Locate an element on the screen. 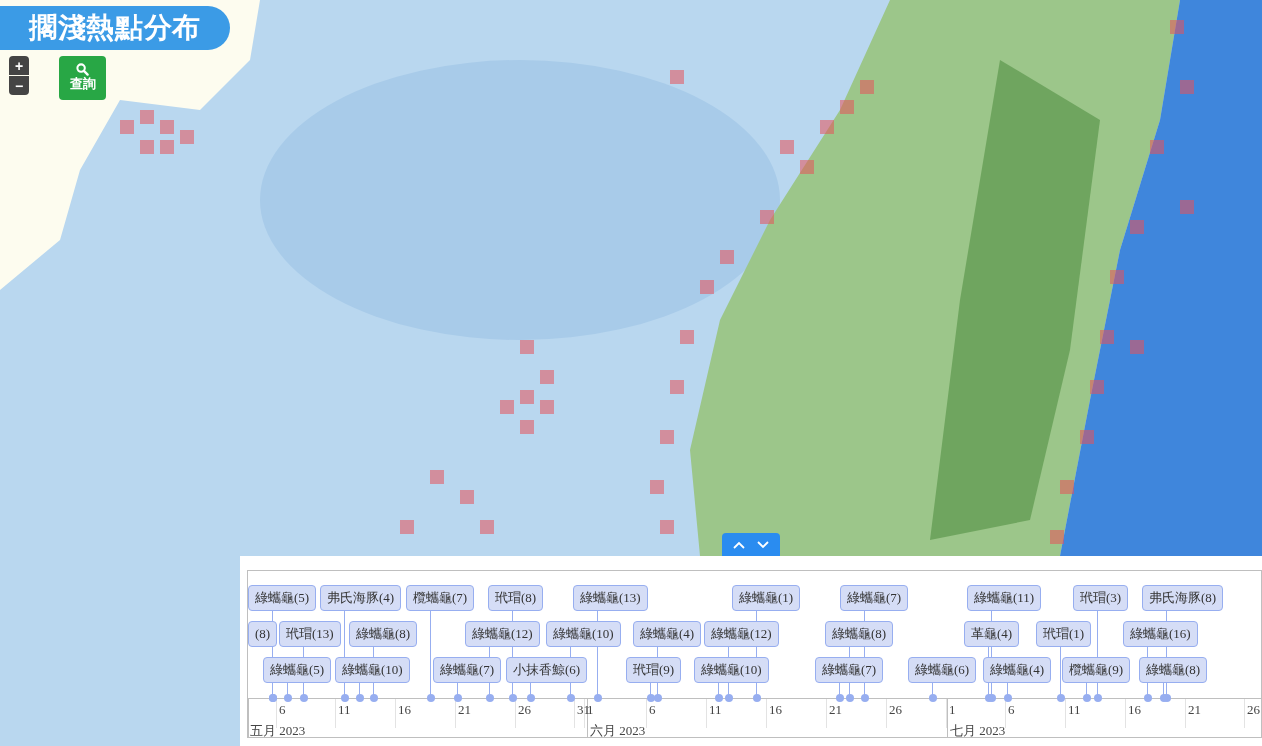 This screenshot has width=1262, height=746. timeline-event: 綠蠵龜(11) is located at coordinates (1004, 598).